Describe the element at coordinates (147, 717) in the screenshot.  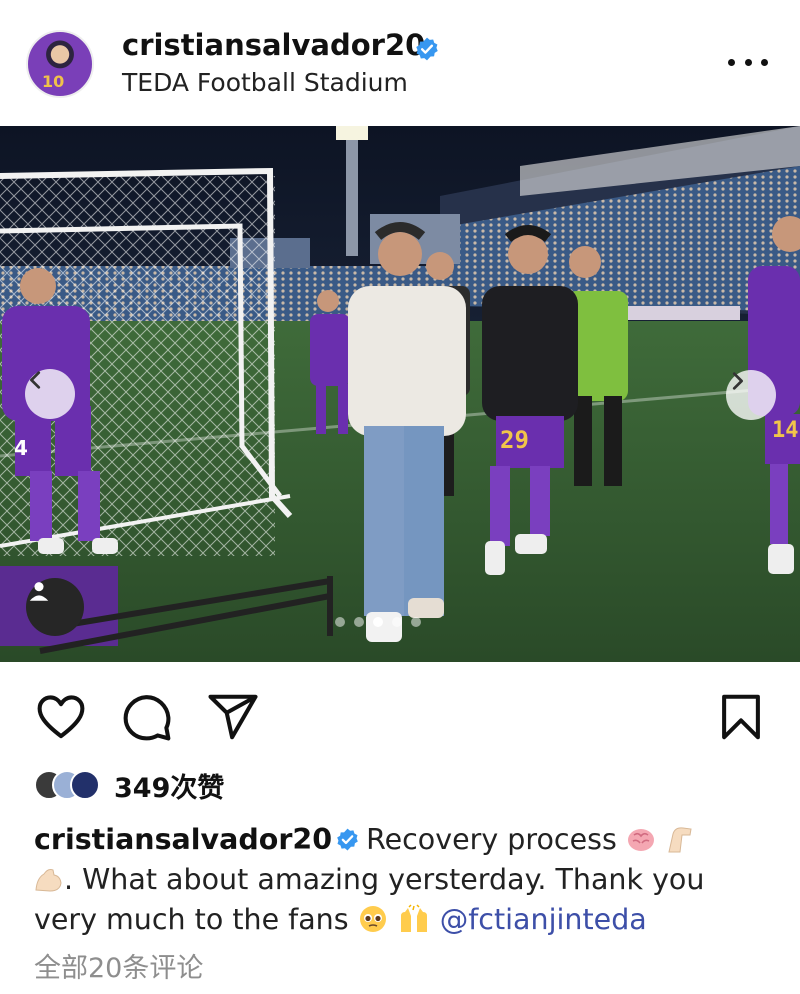
I see `comment-bubble-icon` at that location.